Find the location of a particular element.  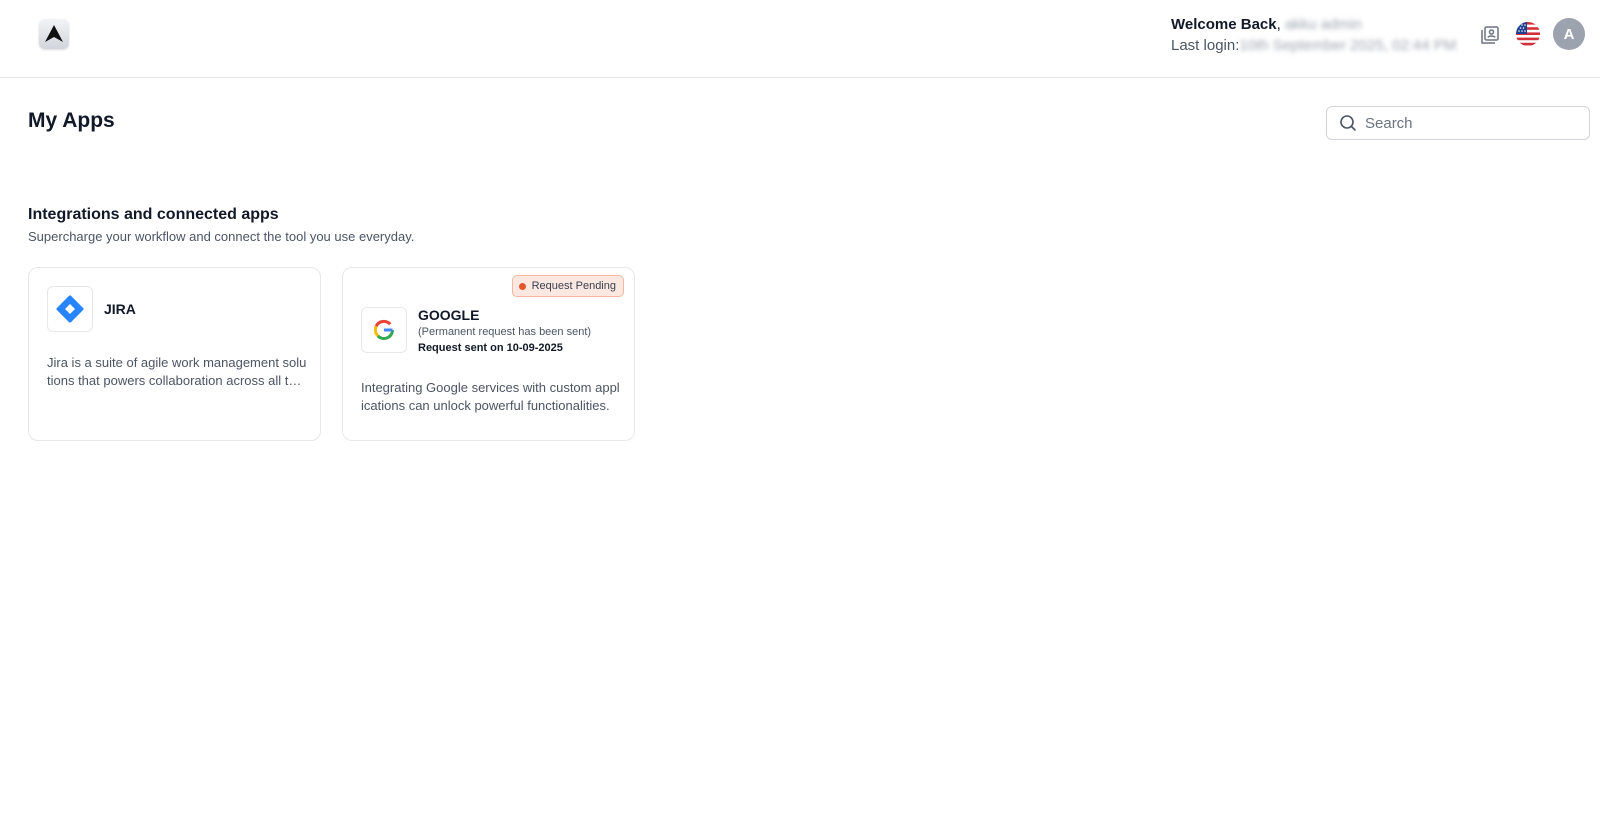

google-icon-frame is located at coordinates (384, 330).